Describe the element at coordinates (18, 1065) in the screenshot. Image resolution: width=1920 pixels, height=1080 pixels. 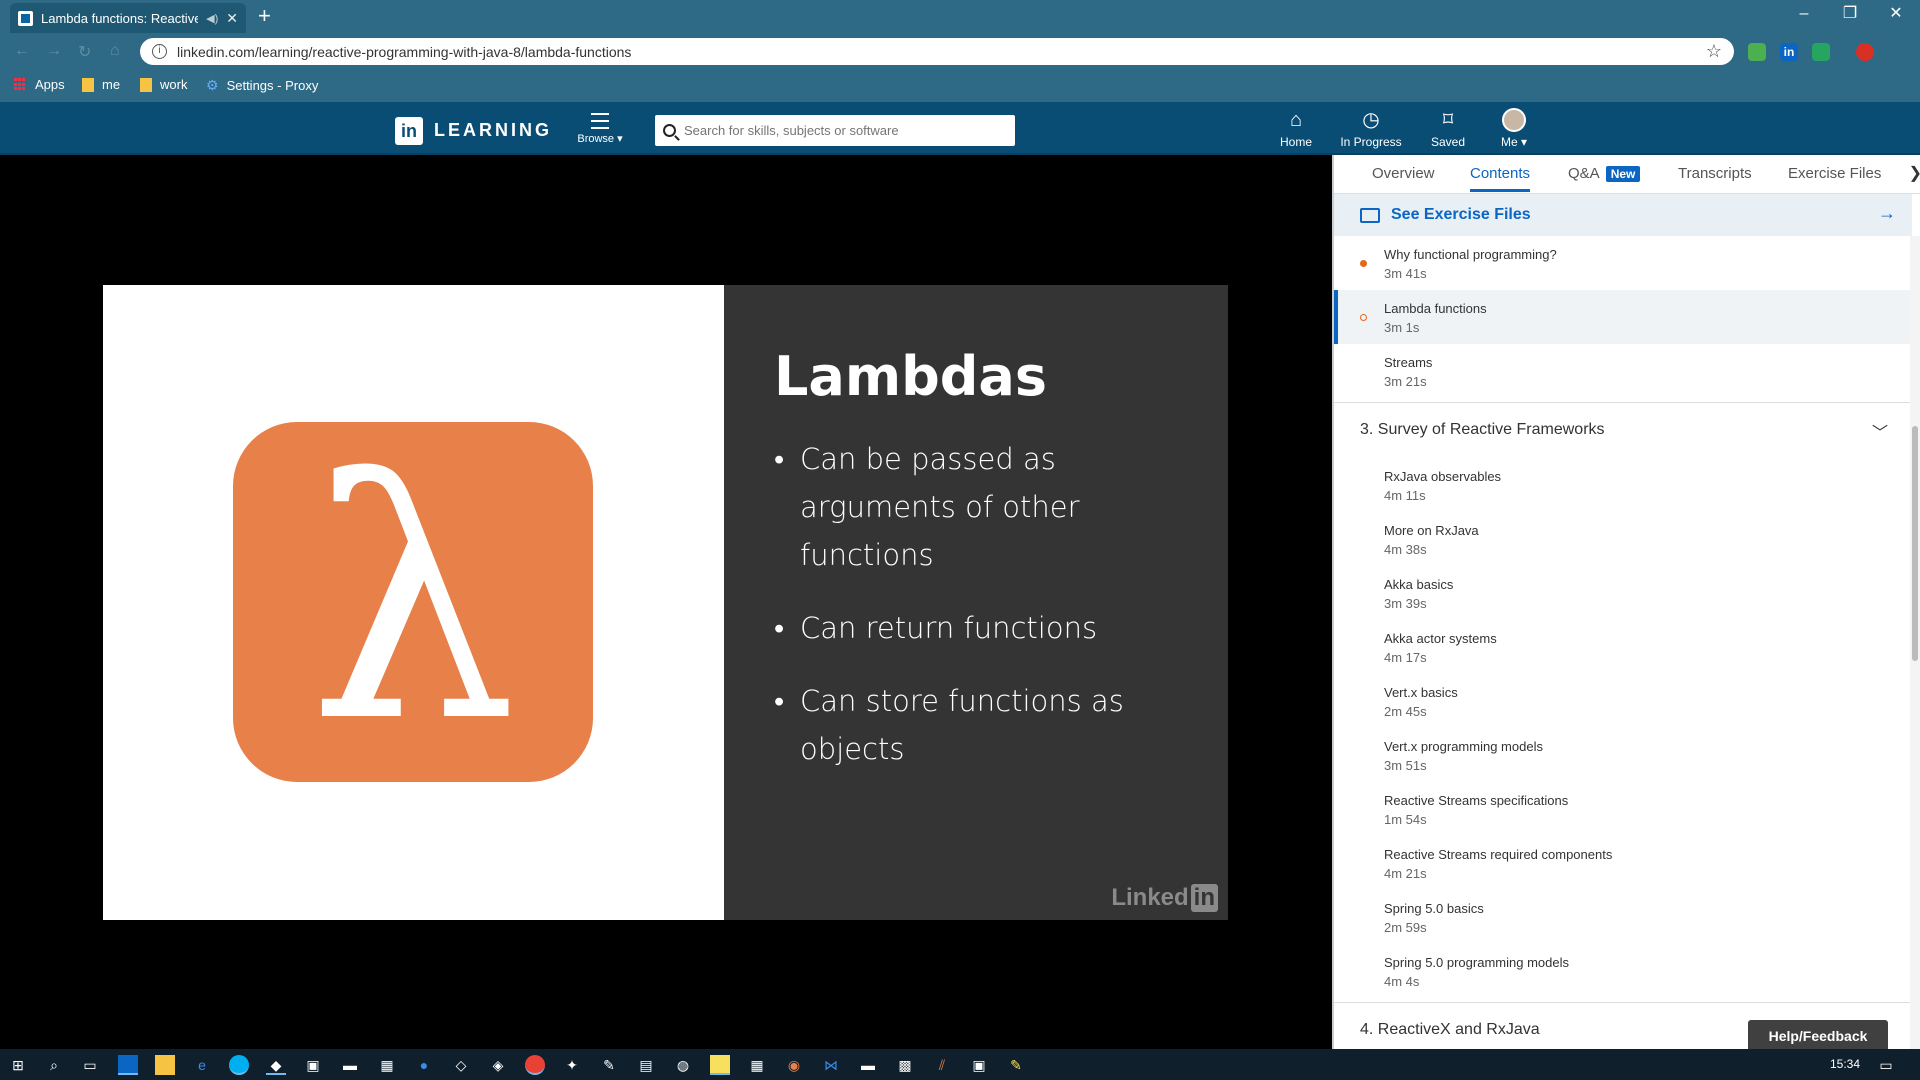
I see `windows-start-icon: ⊞` at that location.